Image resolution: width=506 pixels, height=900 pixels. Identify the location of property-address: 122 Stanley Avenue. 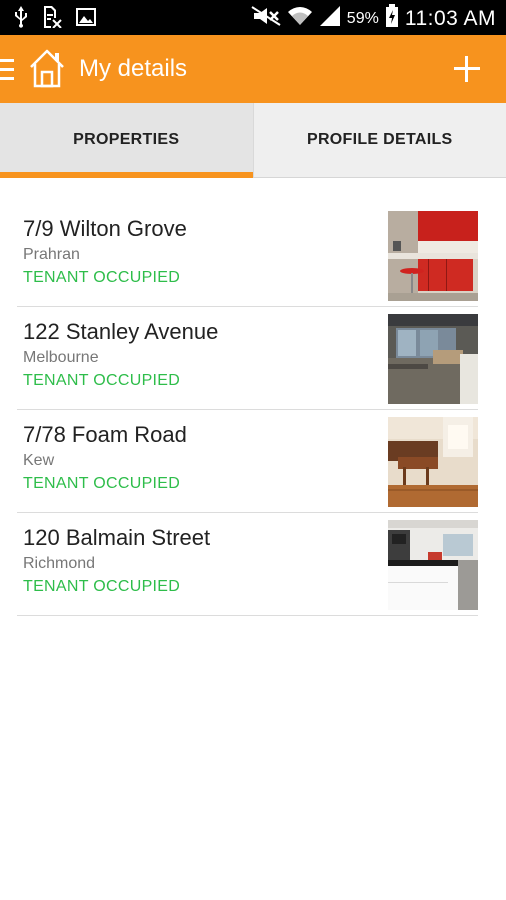
(121, 331).